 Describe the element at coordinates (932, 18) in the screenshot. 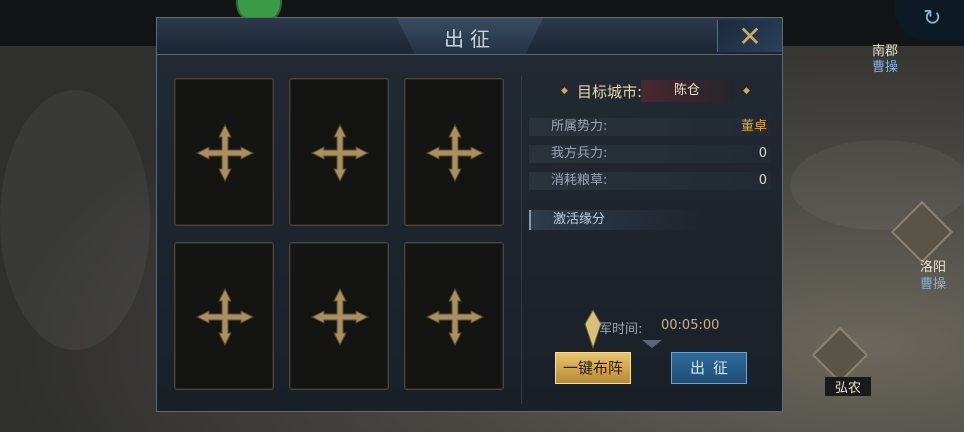

I see `refresh-icon: ↻` at that location.